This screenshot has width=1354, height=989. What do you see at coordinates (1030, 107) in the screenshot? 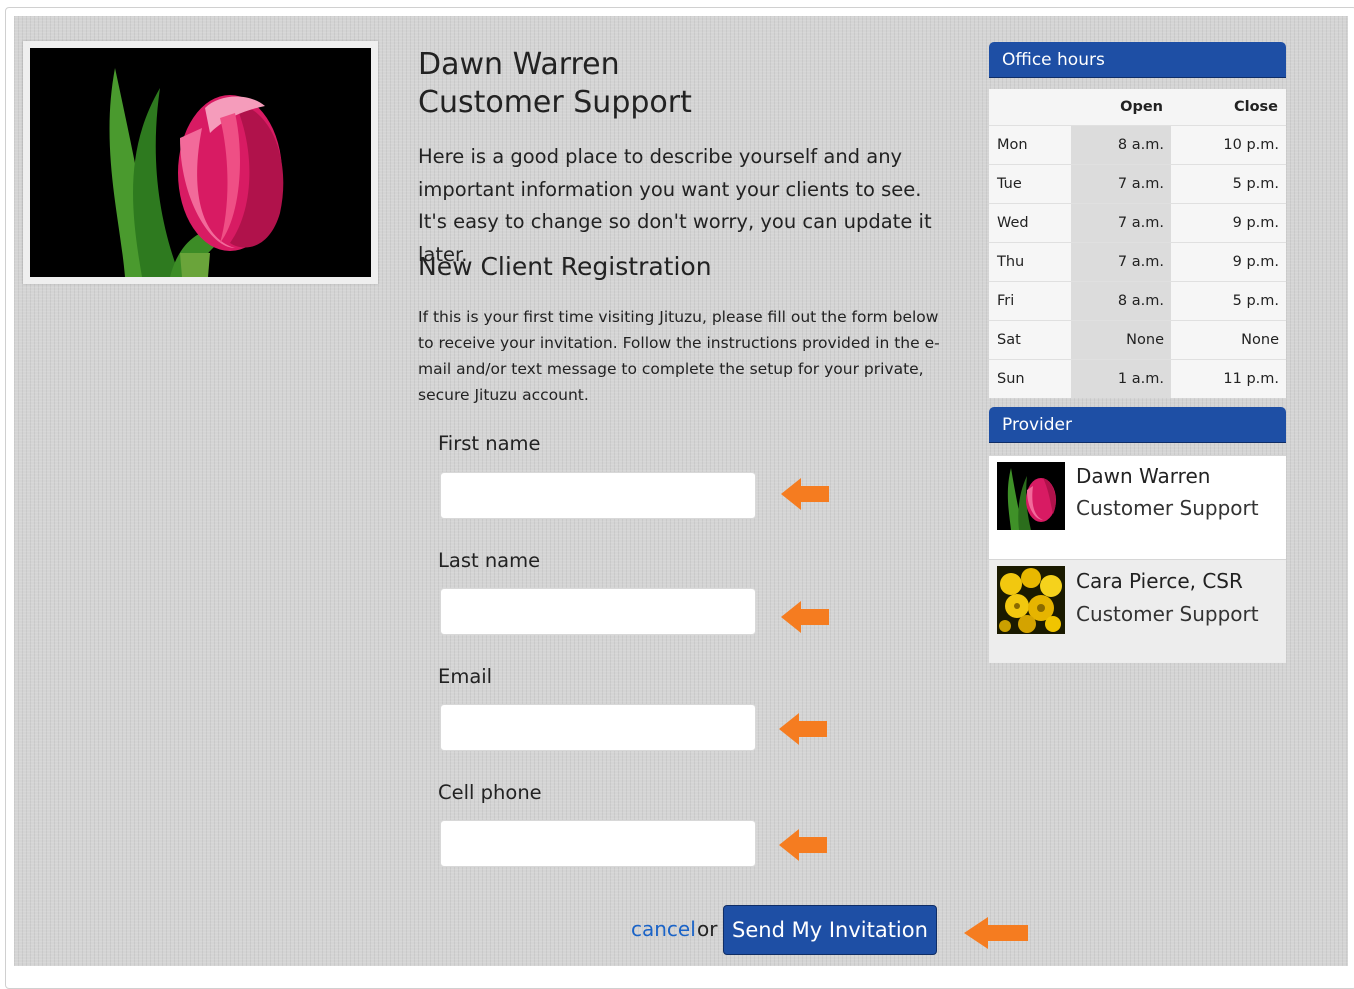
I see `column-header` at bounding box center [1030, 107].